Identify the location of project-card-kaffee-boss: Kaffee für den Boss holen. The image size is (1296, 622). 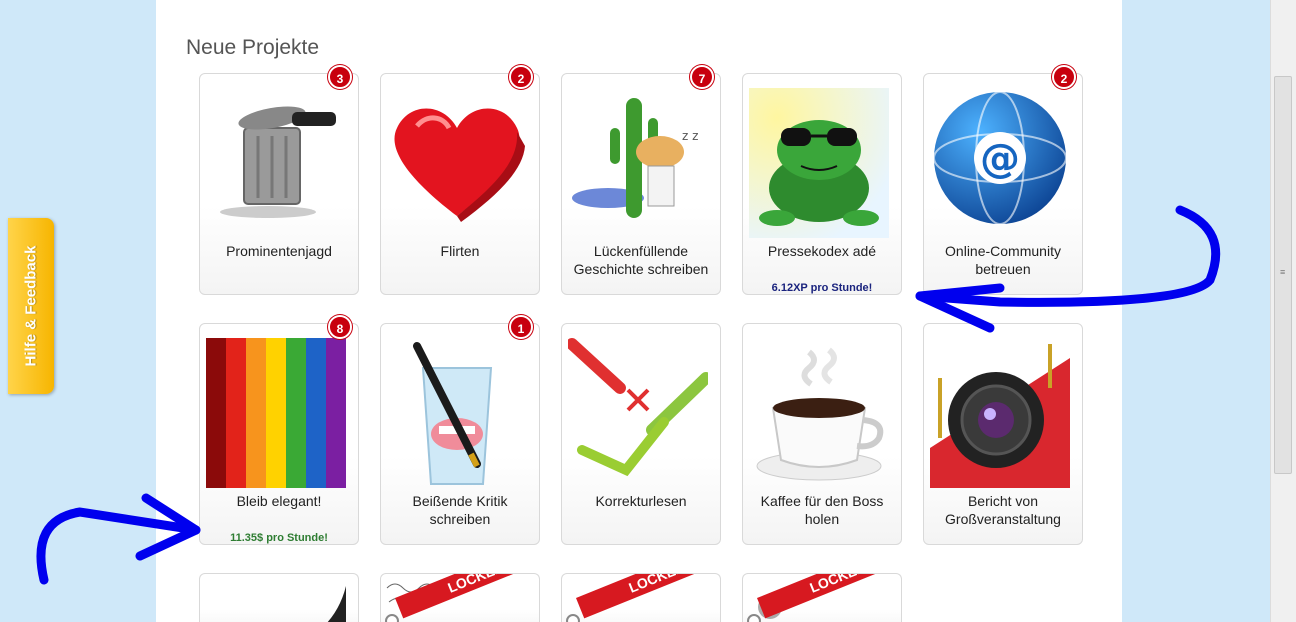
(822, 434).